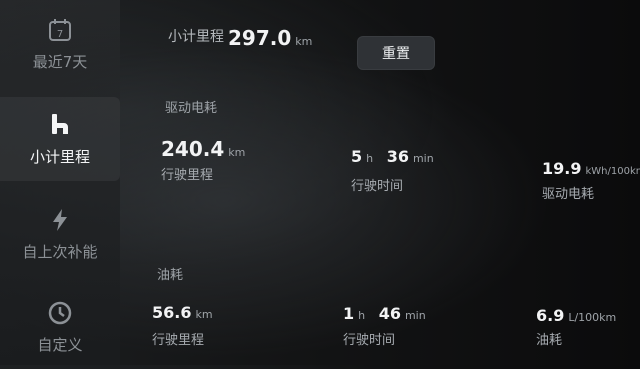  What do you see at coordinates (60, 345) in the screenshot?
I see `sidebar-item-label: 自定义` at bounding box center [60, 345].